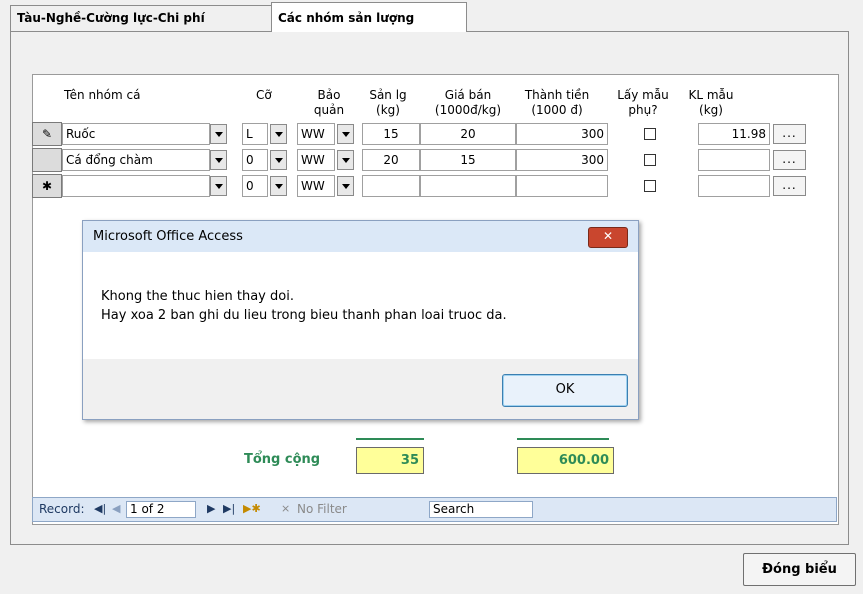  What do you see at coordinates (282, 459) in the screenshot?
I see `total-label: Tổng cộng` at bounding box center [282, 459].